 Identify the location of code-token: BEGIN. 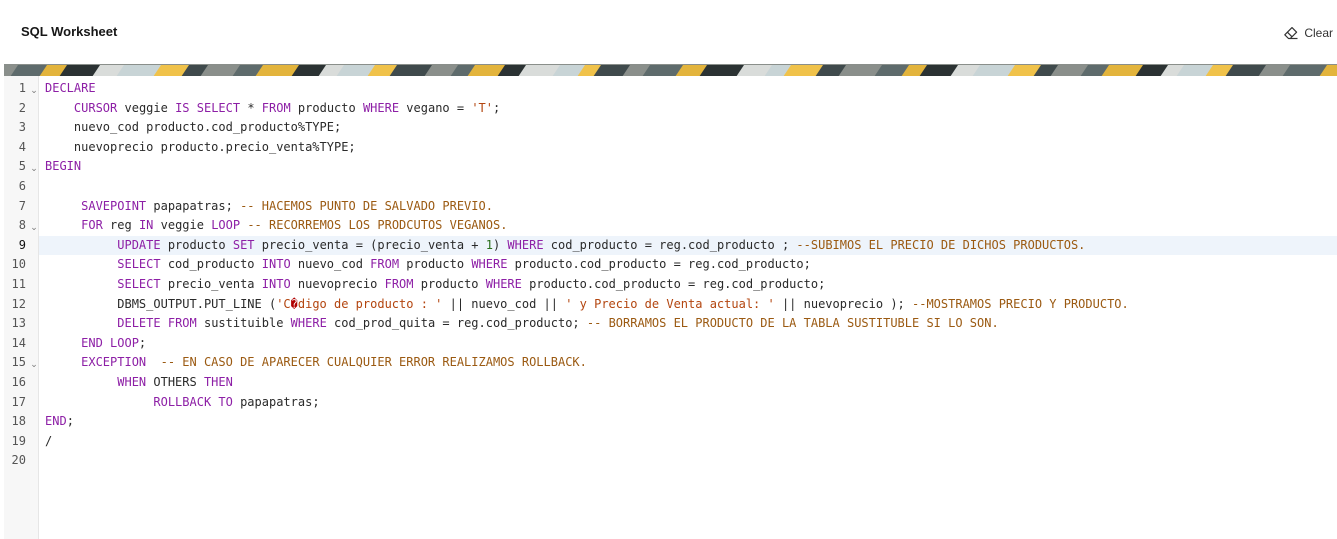
(63, 166).